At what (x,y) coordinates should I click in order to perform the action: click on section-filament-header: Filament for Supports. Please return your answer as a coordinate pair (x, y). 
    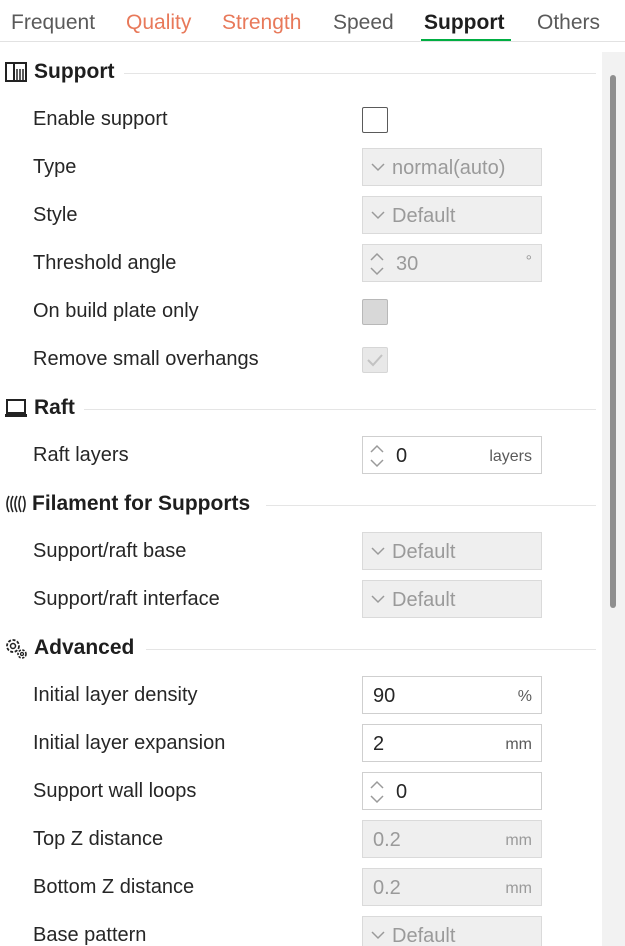
    Looking at the image, I should click on (298, 504).